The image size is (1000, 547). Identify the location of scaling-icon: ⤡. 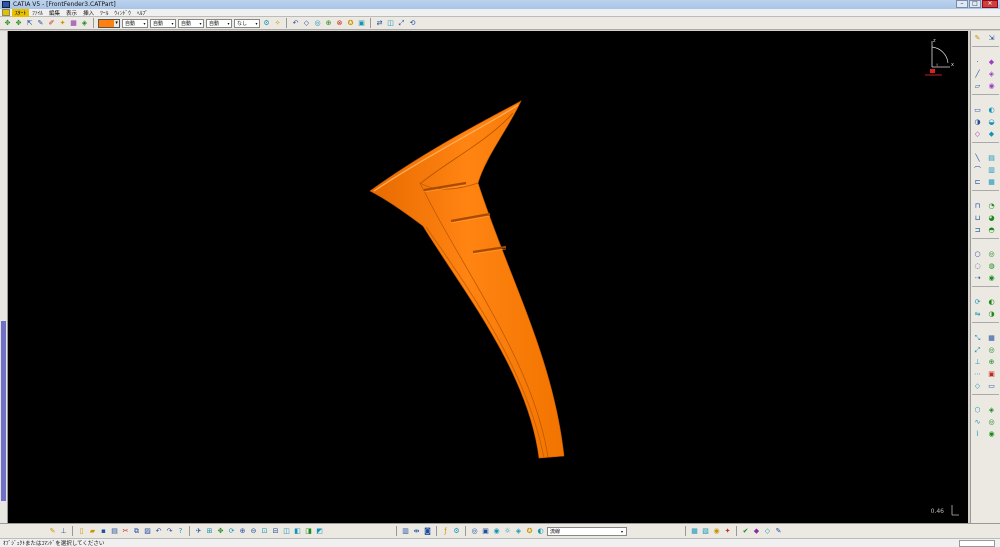
(977, 338).